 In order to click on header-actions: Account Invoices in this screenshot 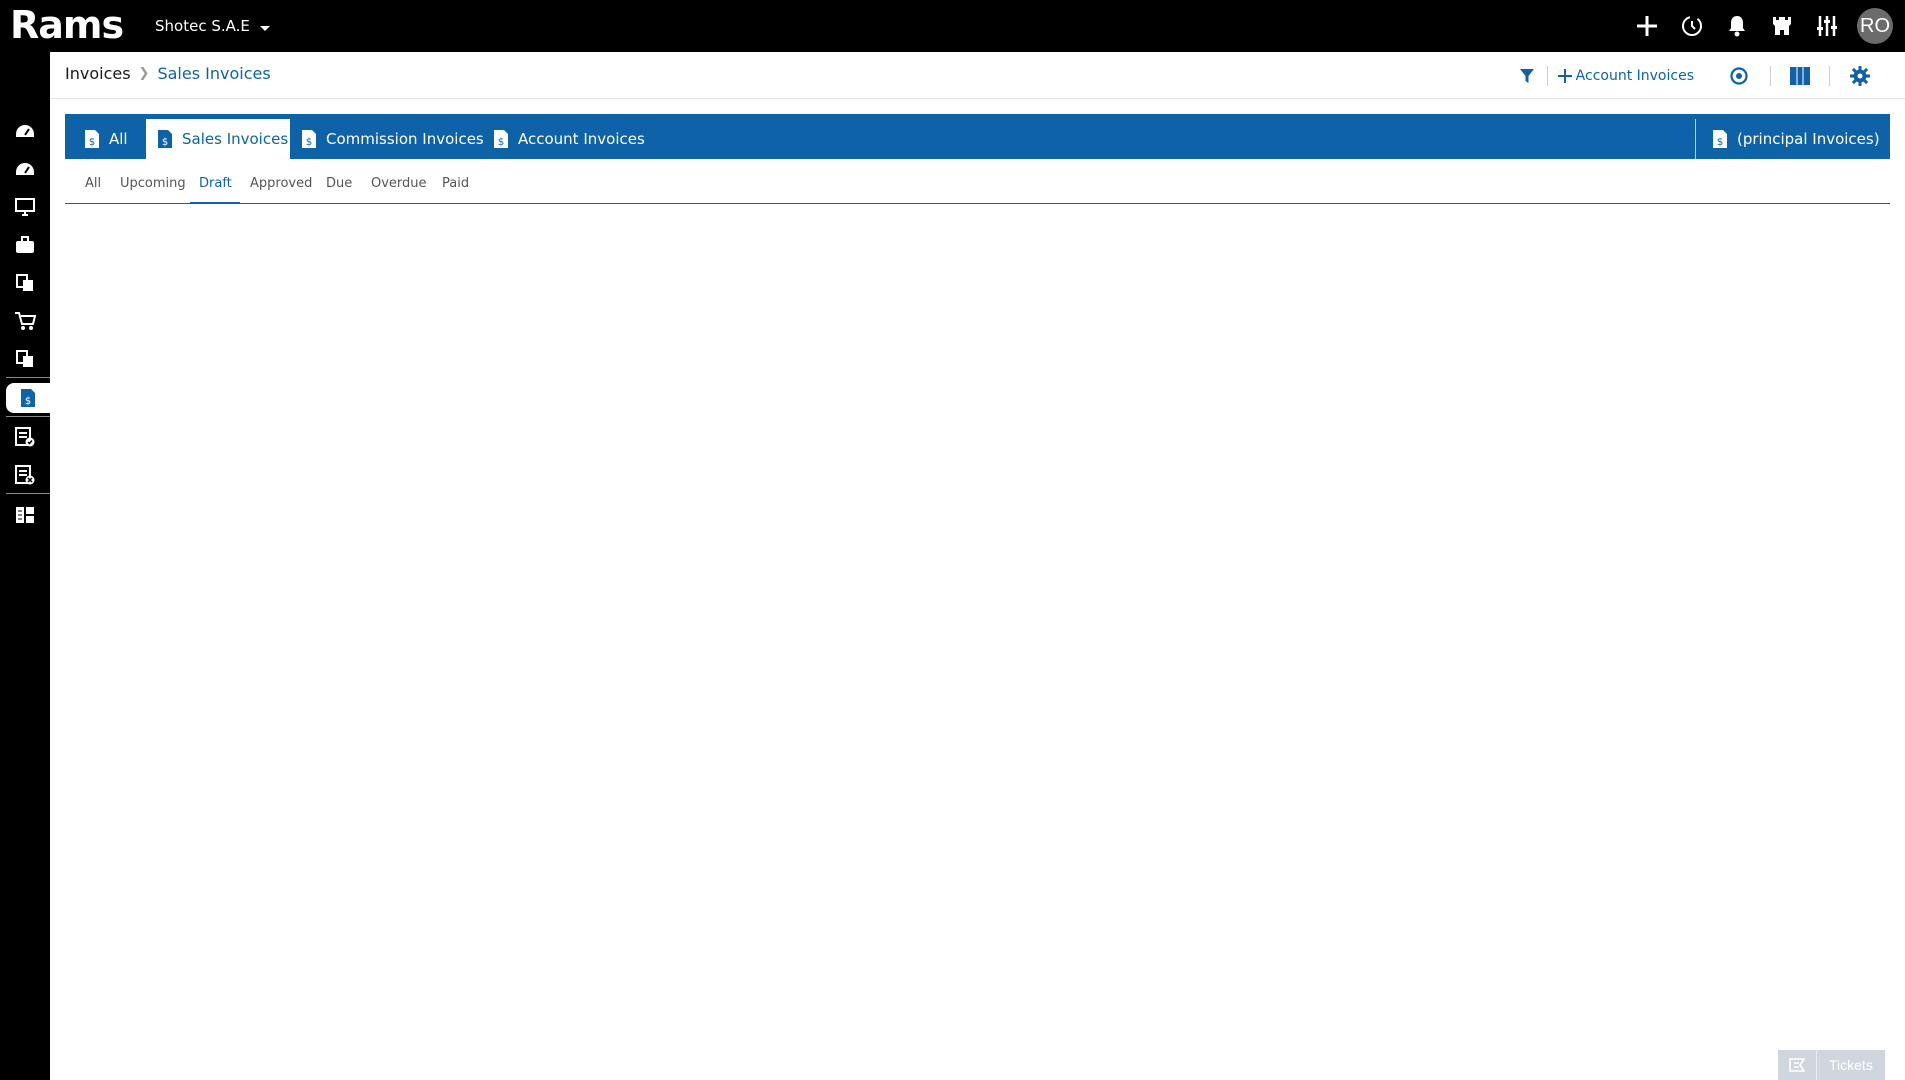, I will do `click(1706, 76)`.